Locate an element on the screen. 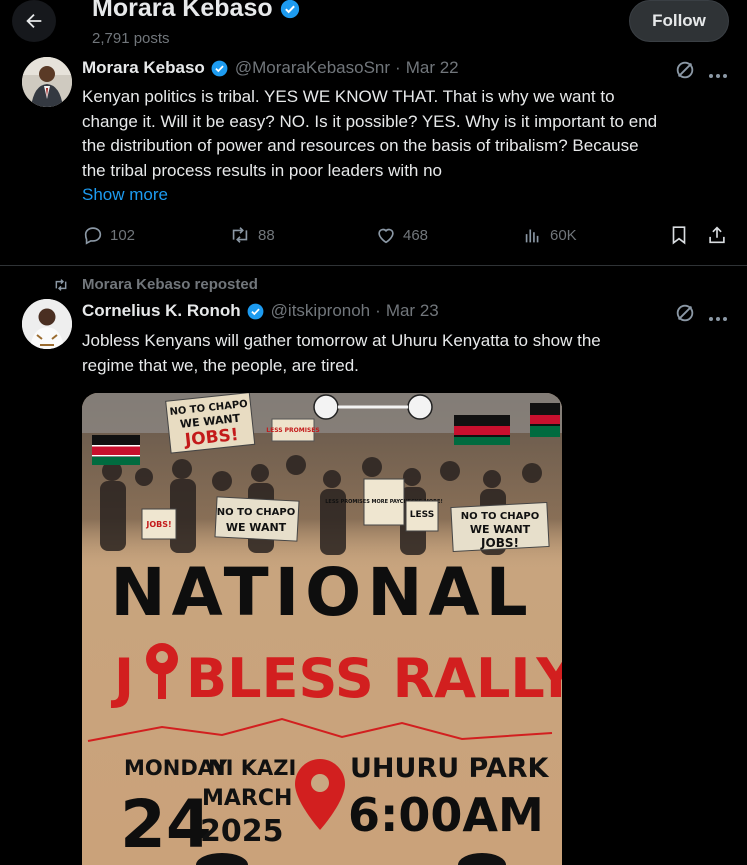 This screenshot has height=865, width=747. tweet-date: Mar 22 is located at coordinates (432, 68).